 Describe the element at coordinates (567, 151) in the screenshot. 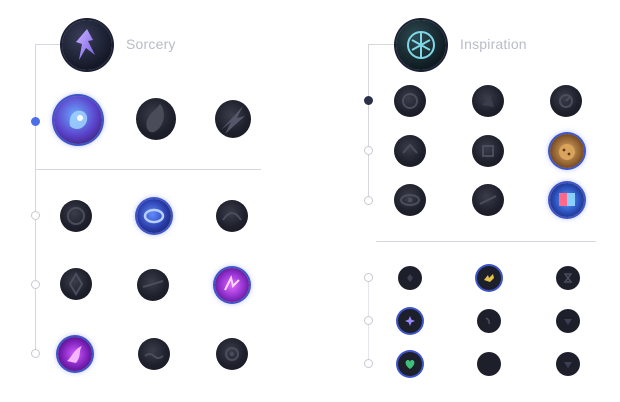

I see `biscuit-delivery-icon` at that location.